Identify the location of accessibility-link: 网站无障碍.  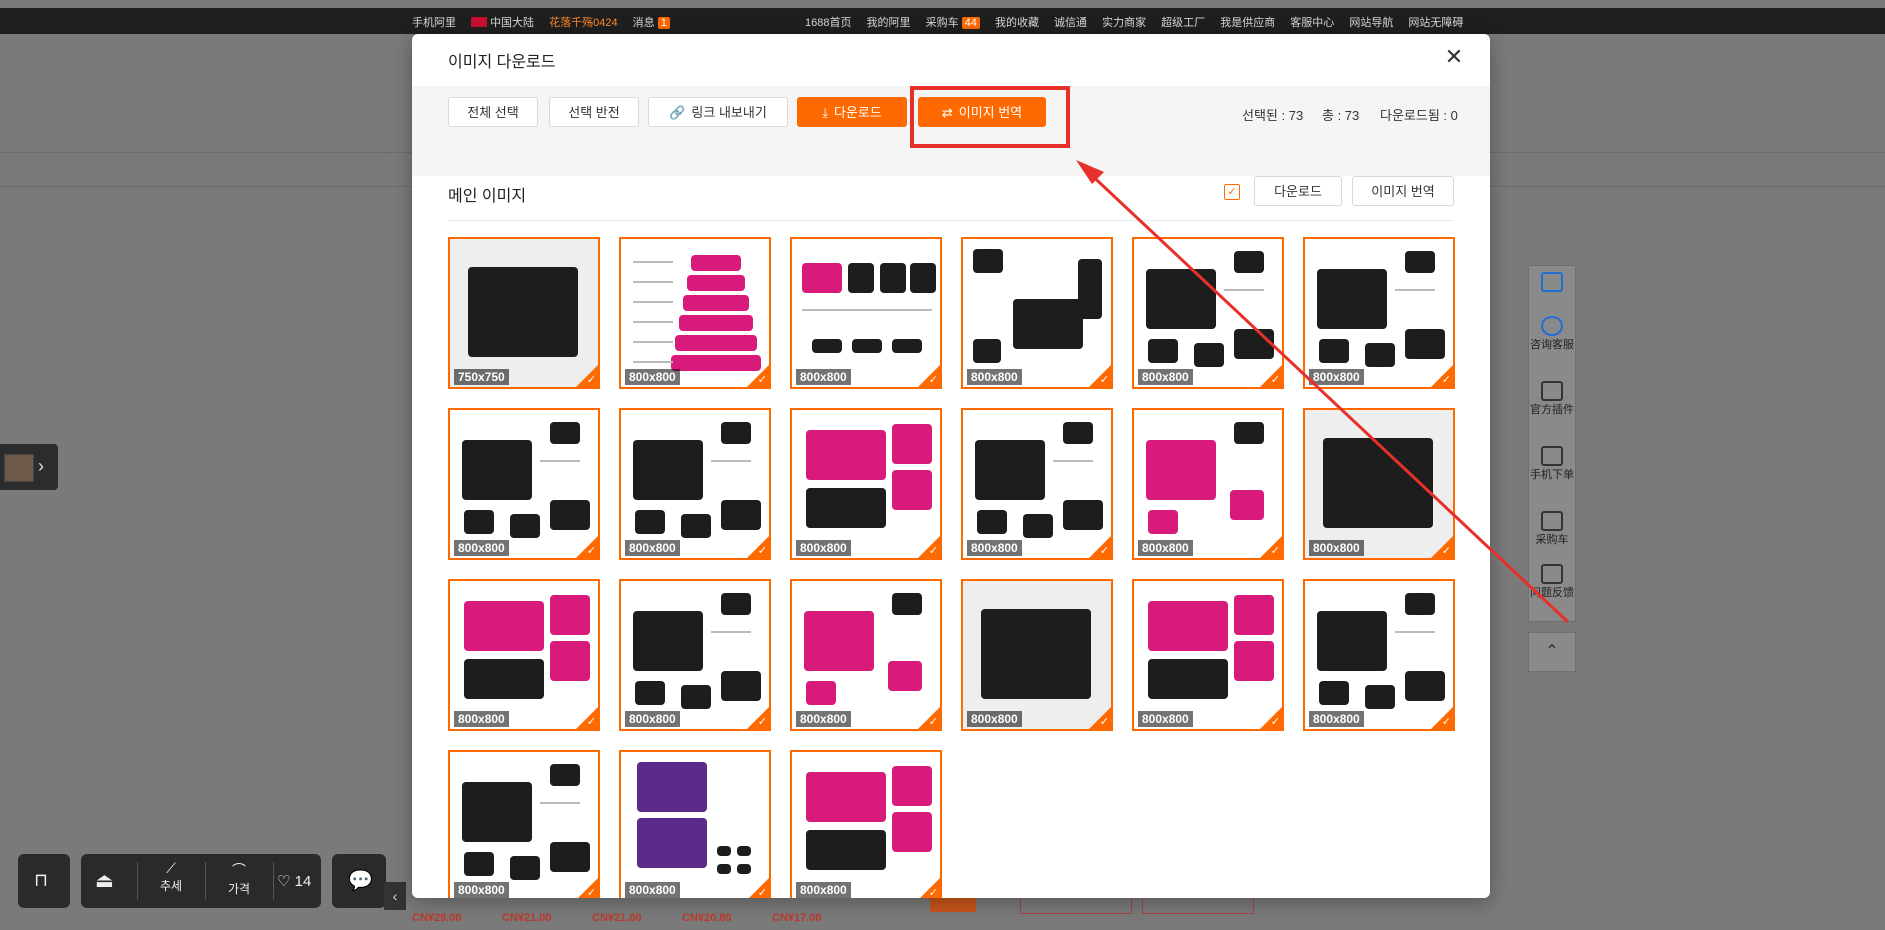
(1435, 23).